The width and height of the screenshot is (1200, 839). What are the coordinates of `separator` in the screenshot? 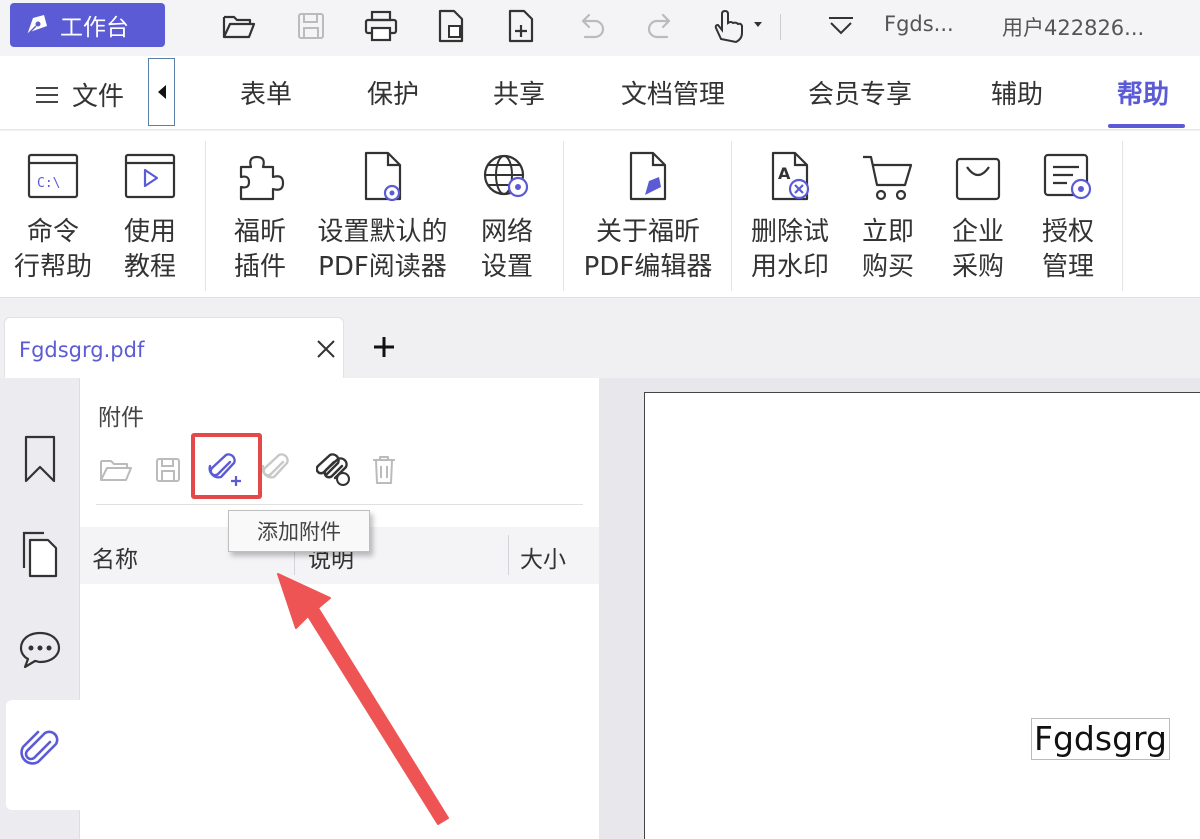 It's located at (780, 27).